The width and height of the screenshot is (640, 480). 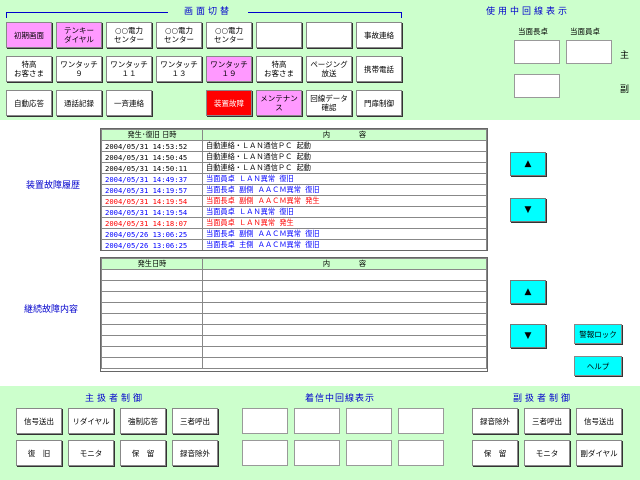 What do you see at coordinates (208, 10) in the screenshot?
I see `screen-switch-title: 画面切替` at bounding box center [208, 10].